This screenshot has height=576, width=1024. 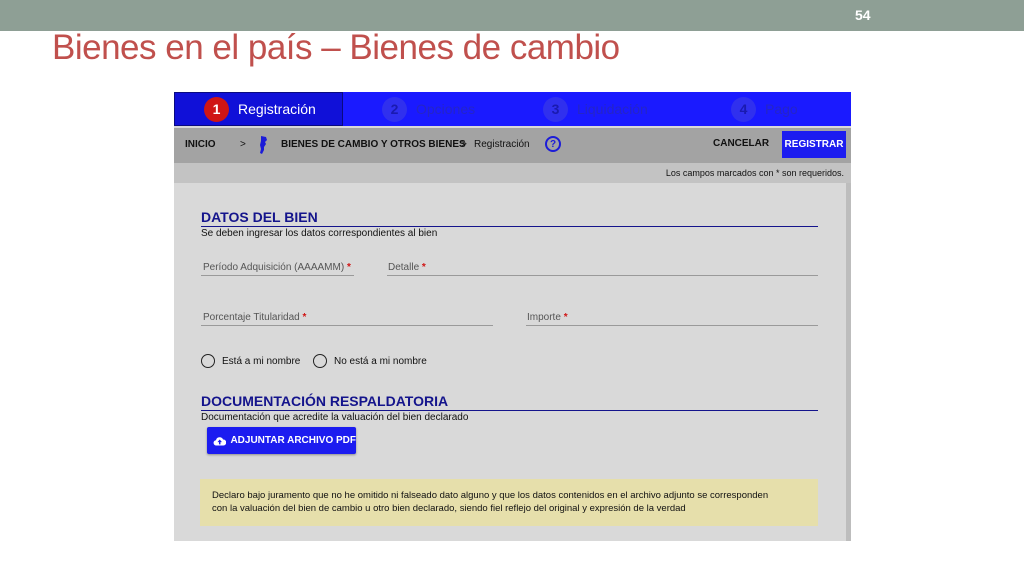 I want to click on periodo-label-text: Período Adquisición (AAAAMM), so click(x=274, y=267).